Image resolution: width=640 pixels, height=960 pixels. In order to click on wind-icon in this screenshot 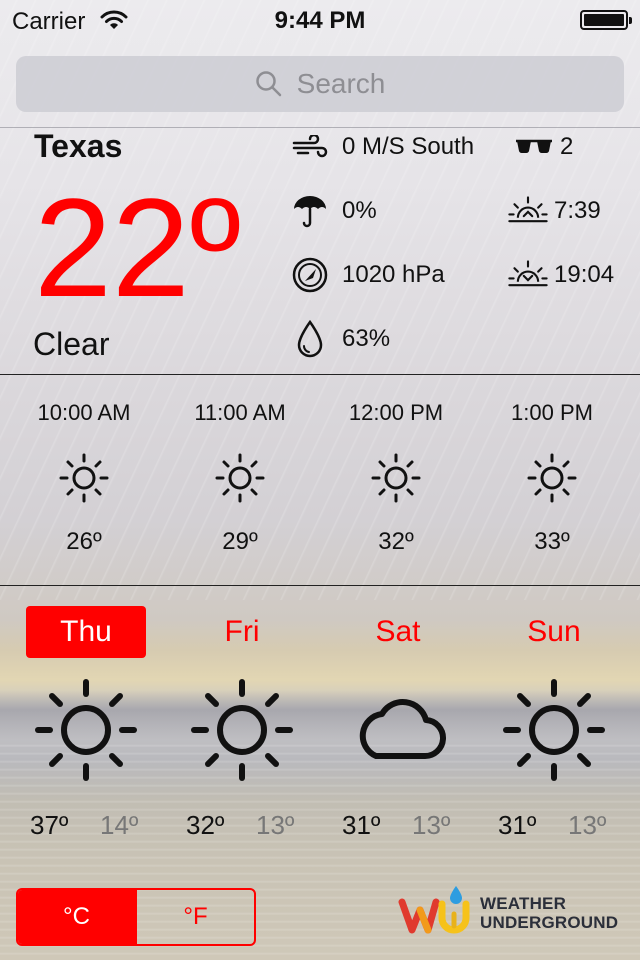, I will do `click(310, 147)`.